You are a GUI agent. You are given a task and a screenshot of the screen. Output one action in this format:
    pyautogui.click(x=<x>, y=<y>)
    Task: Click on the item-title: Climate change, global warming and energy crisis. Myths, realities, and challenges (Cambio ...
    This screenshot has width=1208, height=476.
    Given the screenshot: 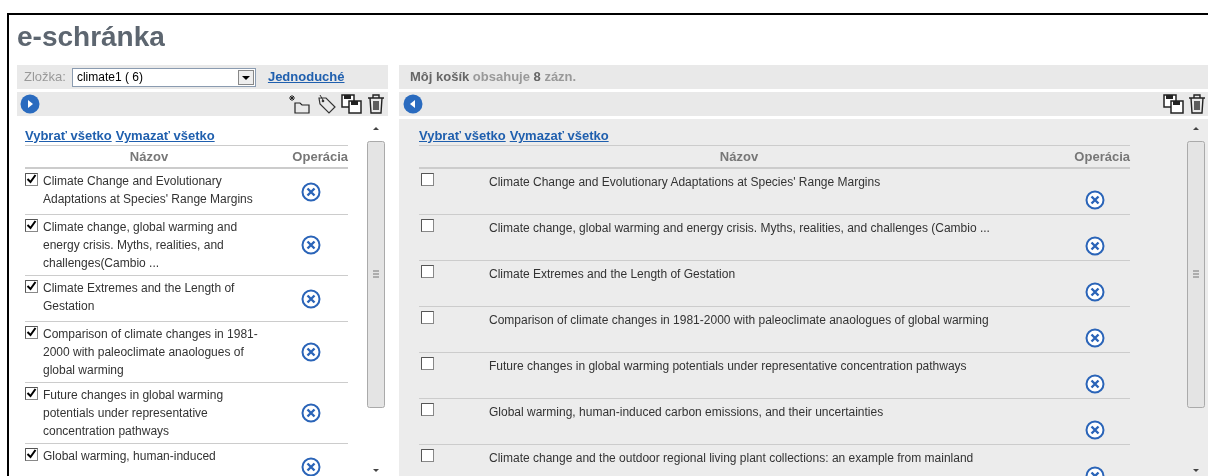 What is the action you would take?
    pyautogui.click(x=740, y=228)
    